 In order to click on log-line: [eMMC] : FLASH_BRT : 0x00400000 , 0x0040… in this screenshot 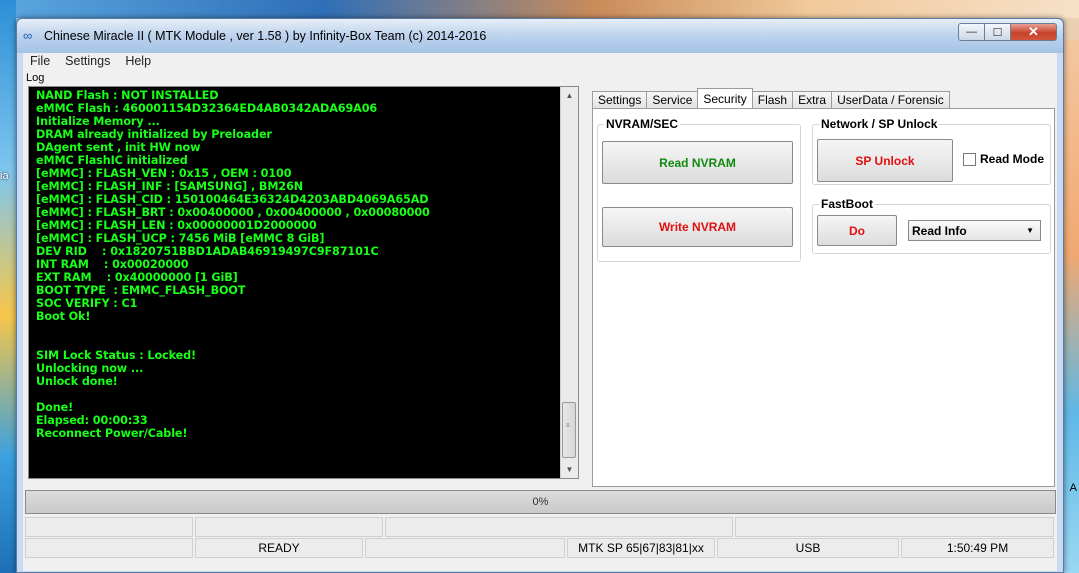, I will do `click(233, 212)`.